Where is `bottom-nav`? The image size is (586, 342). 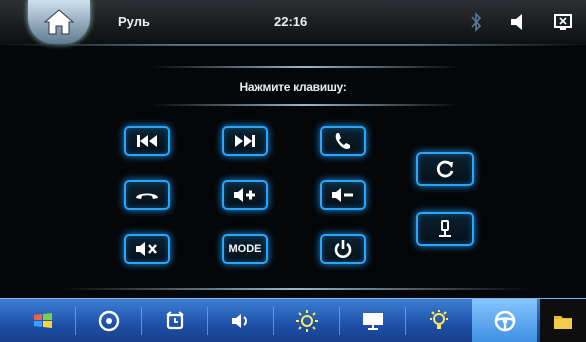 bottom-nav is located at coordinates (293, 320).